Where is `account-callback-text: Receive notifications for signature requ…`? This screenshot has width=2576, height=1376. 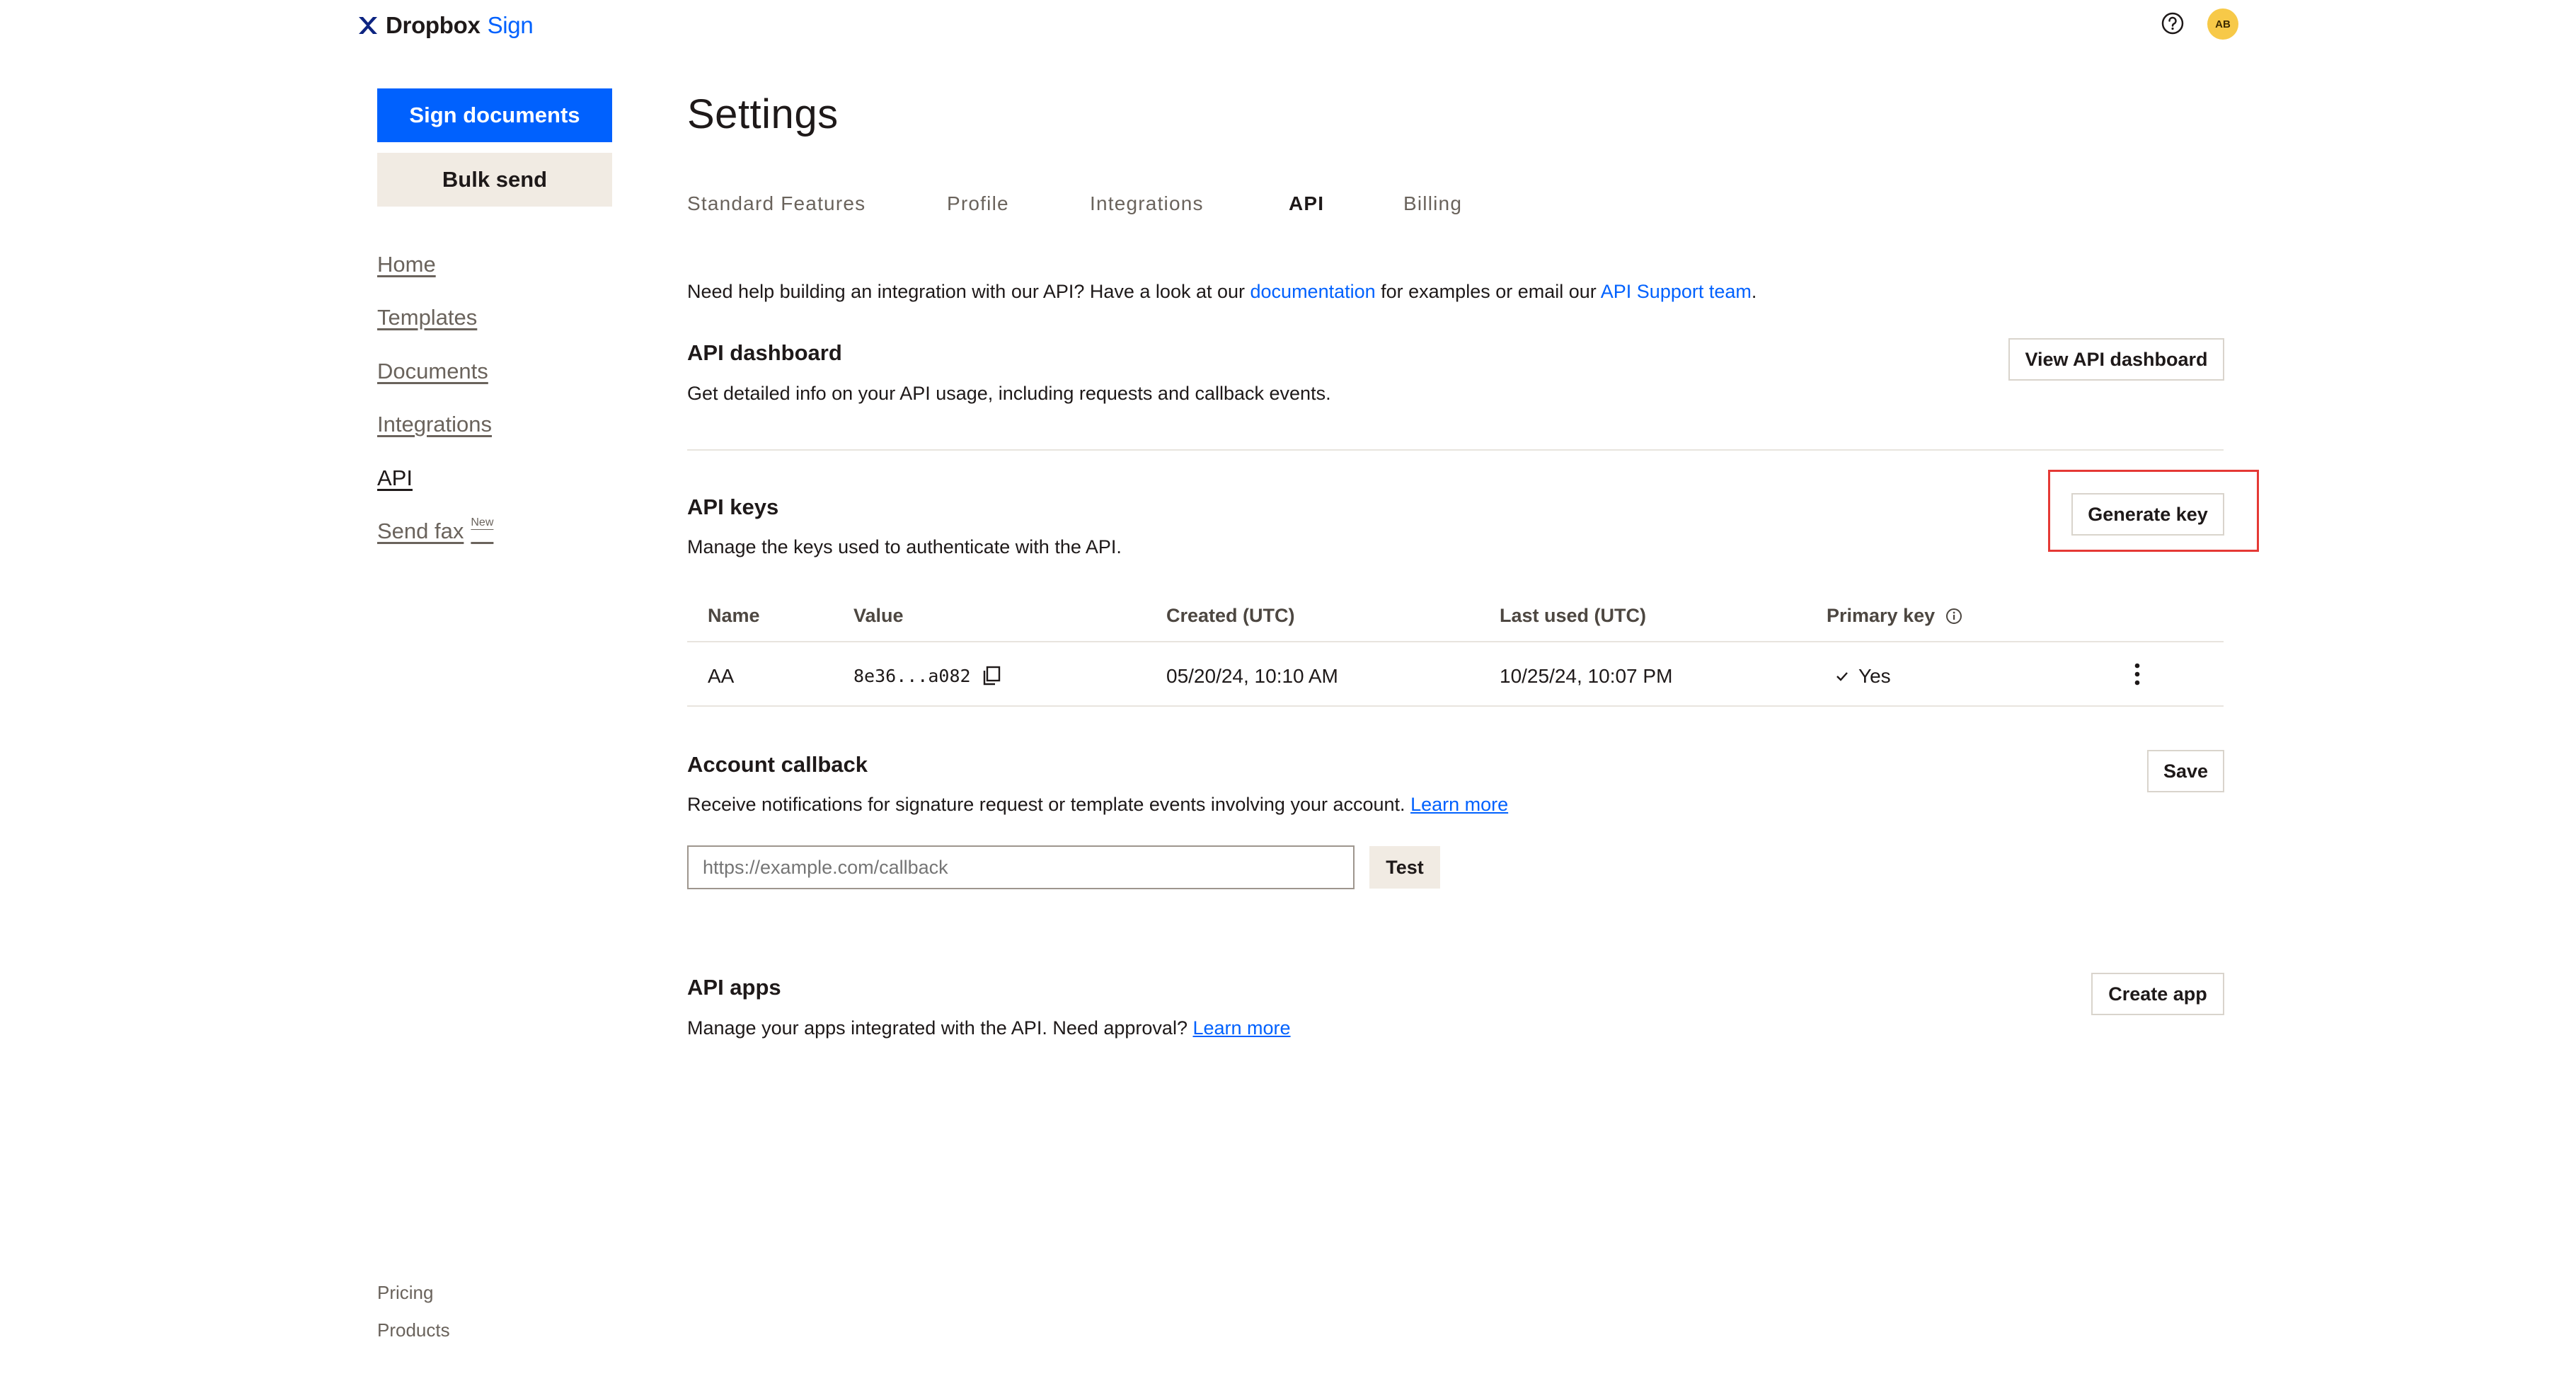
account-callback-text: Receive notifications for signature requ… is located at coordinates (1046, 804).